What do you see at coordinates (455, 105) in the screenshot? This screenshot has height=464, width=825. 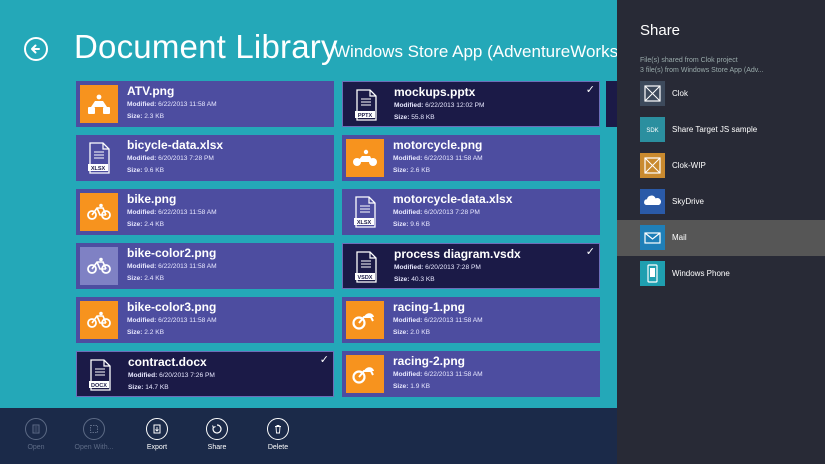 I see `file-modified-value: 6/22/2013 12:02 PM` at bounding box center [455, 105].